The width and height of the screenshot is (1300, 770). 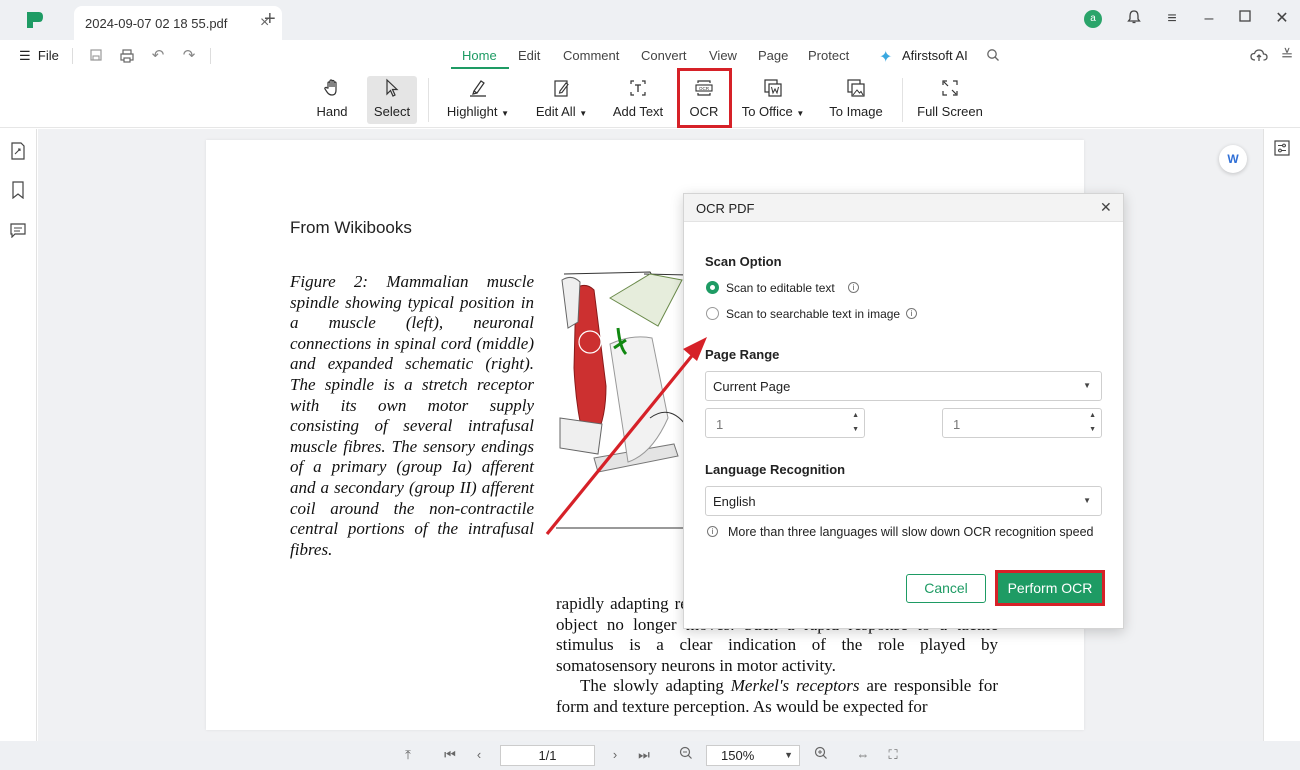 I want to click on tab-home: Home, so click(x=479, y=55).